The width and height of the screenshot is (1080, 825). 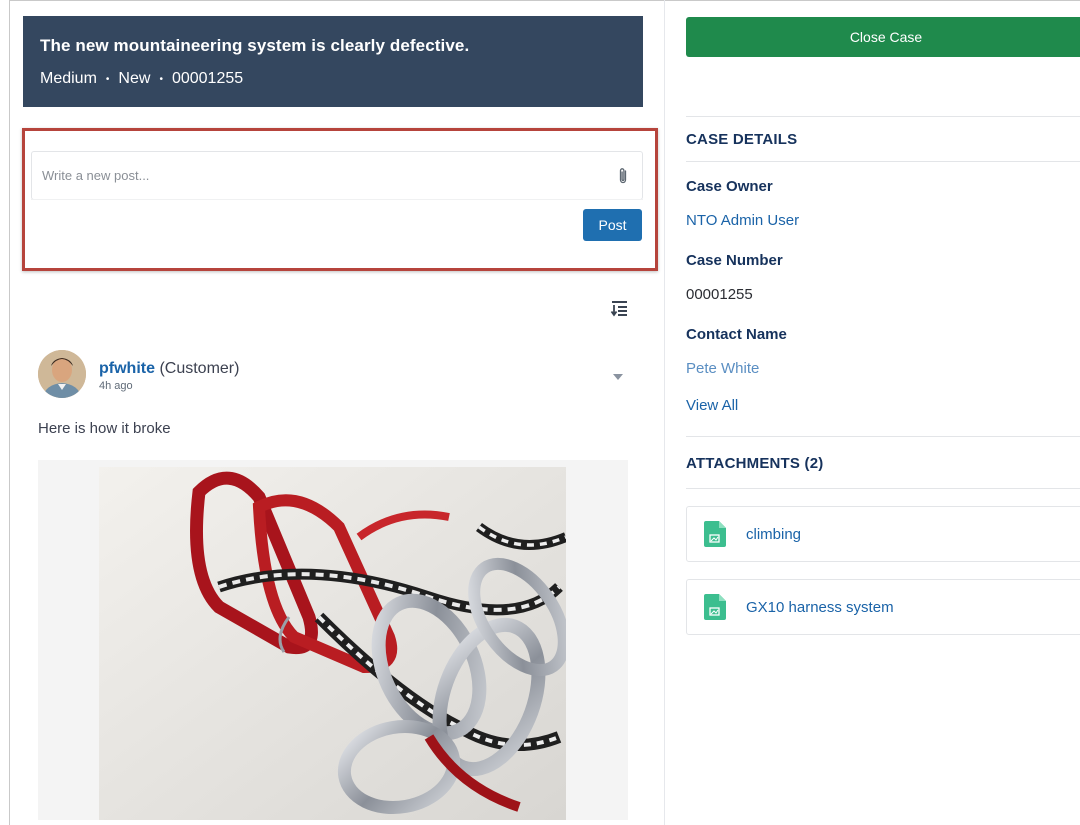 I want to click on frame-border-top, so click(x=544, y=0).